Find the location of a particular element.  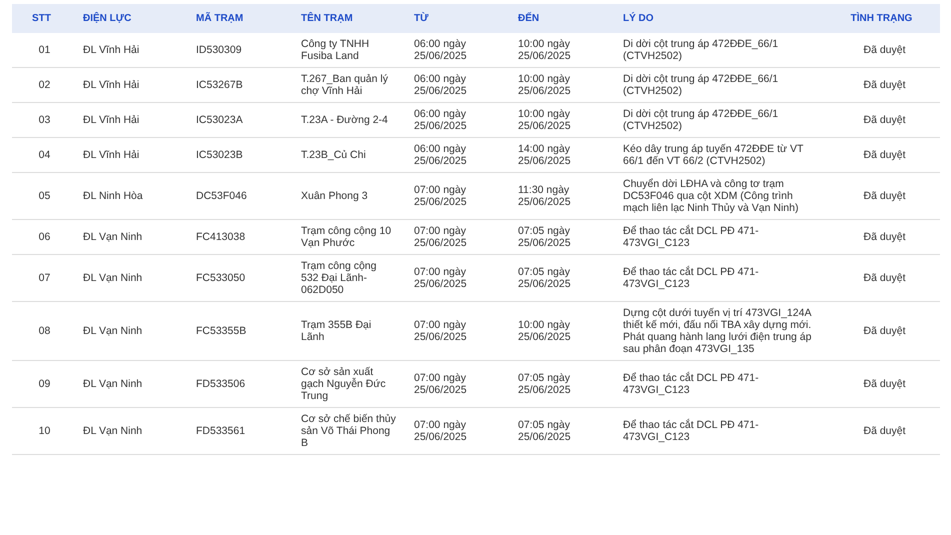

table-cell: FC53355B is located at coordinates (221, 331).